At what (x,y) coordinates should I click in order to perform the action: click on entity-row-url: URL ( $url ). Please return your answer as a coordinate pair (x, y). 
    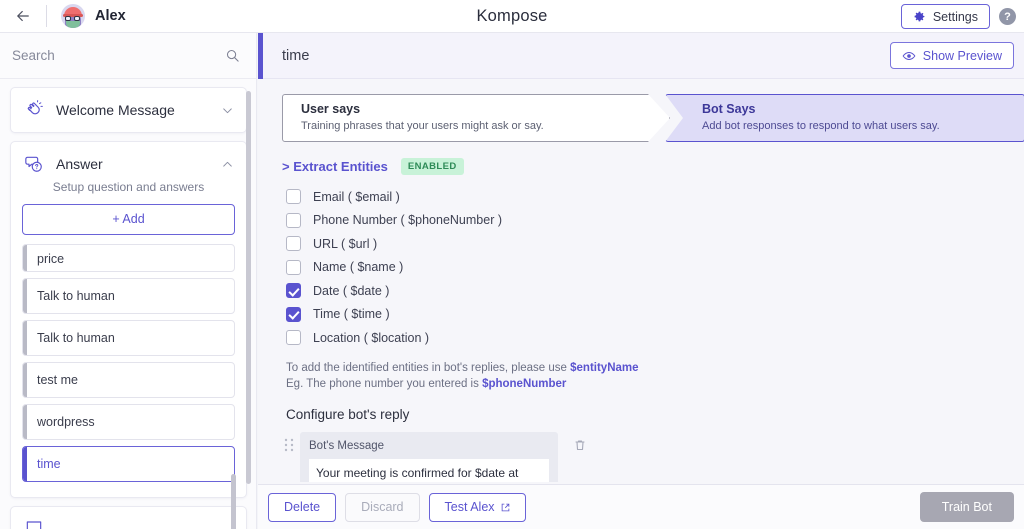
    Looking at the image, I should click on (644, 244).